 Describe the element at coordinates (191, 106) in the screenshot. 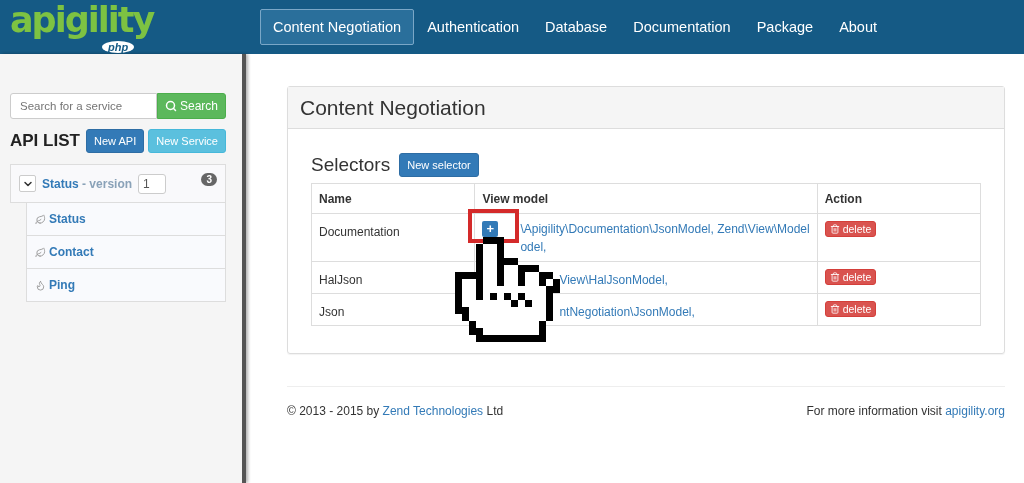

I see `search-button: Search` at that location.